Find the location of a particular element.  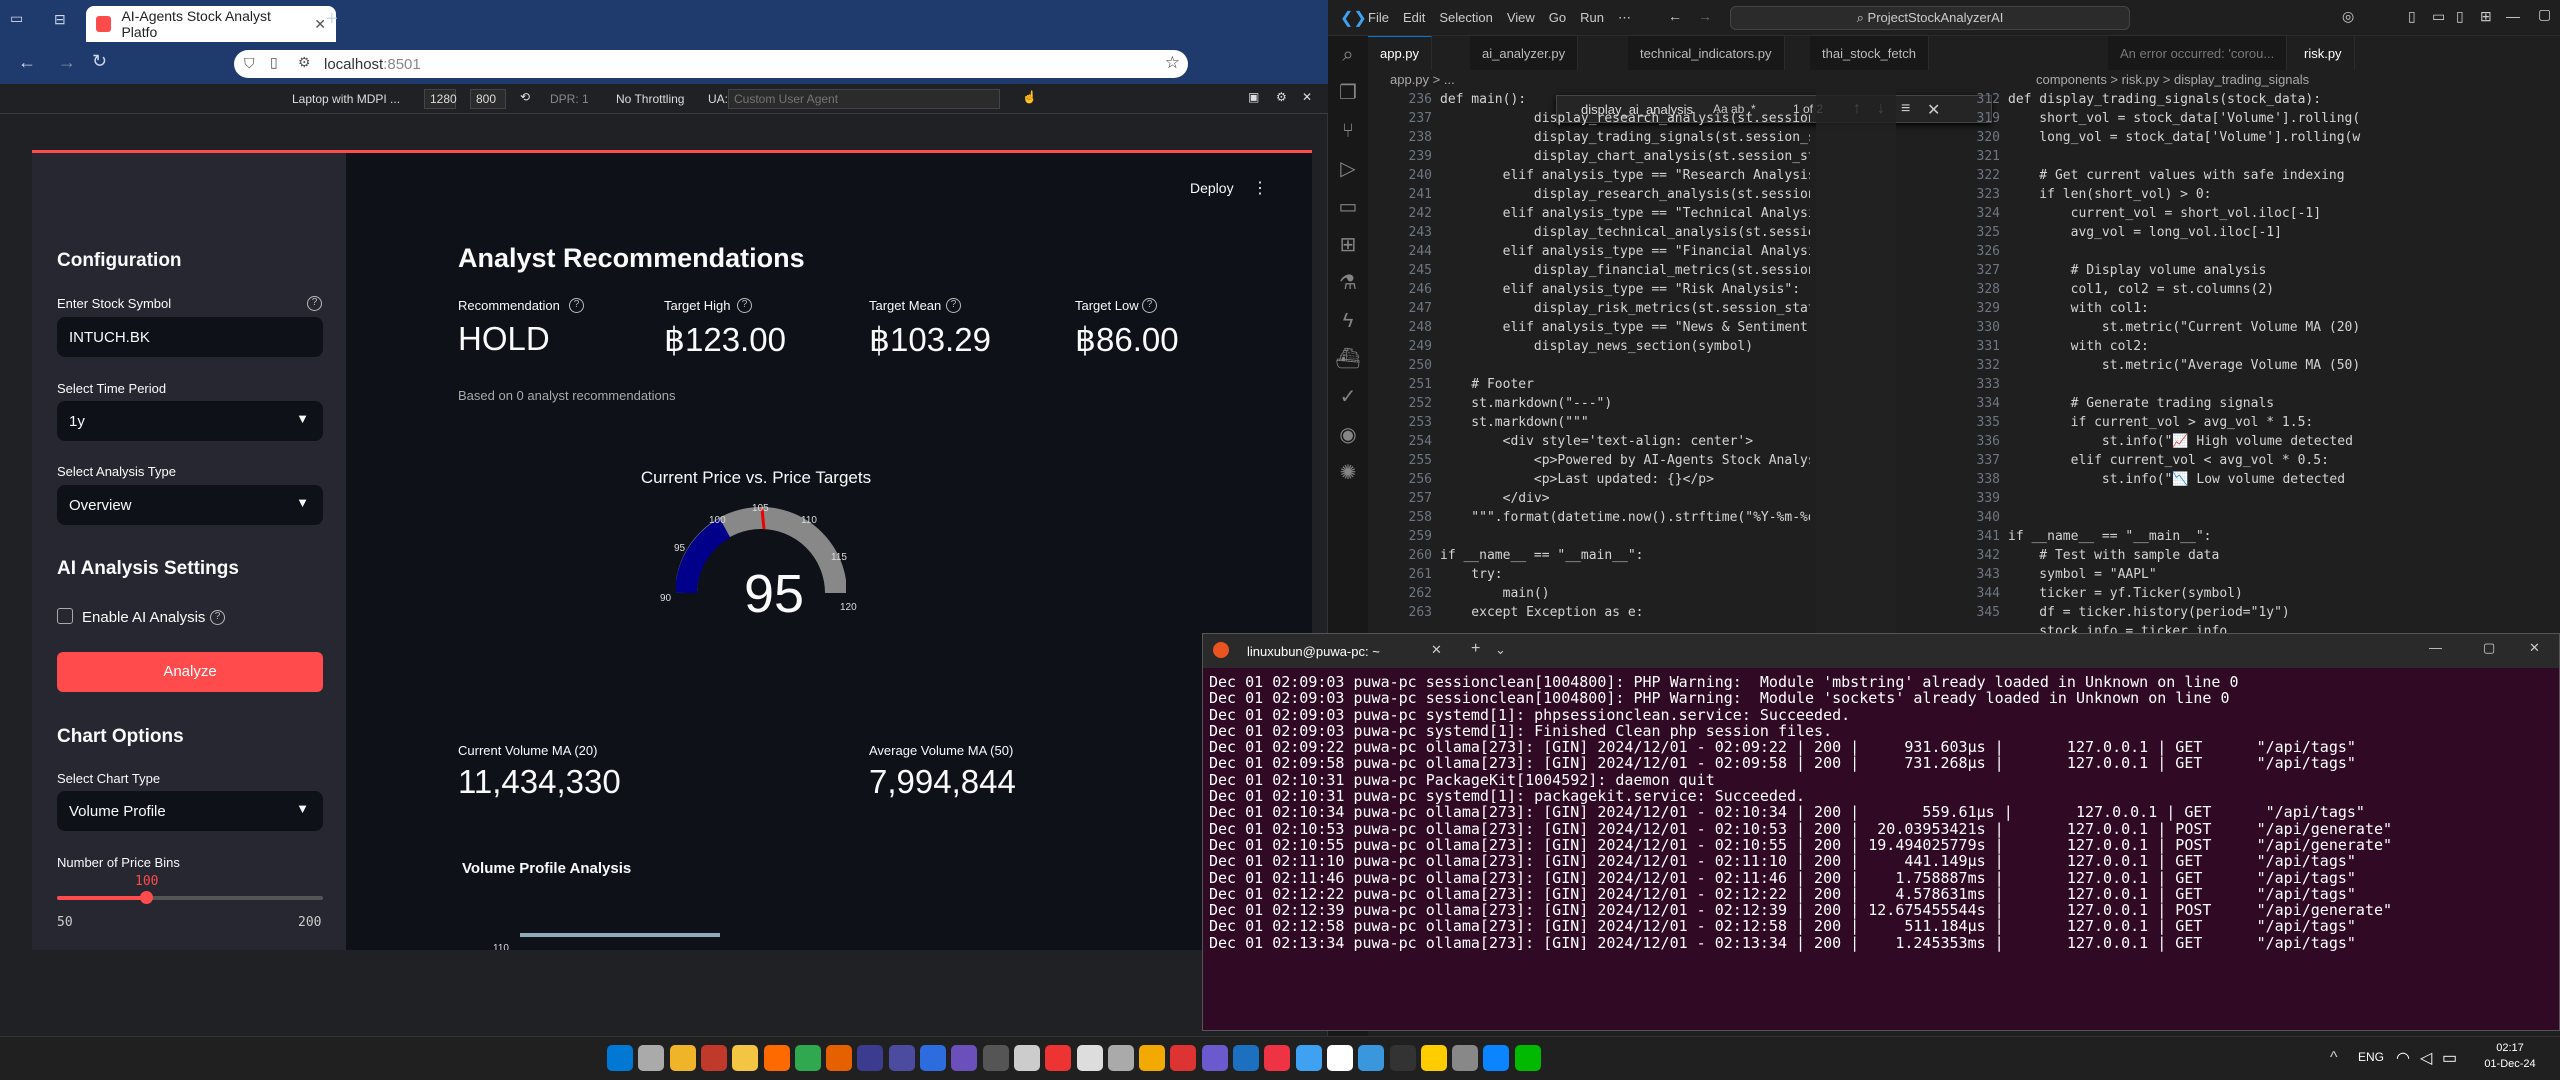

rotate-icon: ⟲ is located at coordinates (525, 97).